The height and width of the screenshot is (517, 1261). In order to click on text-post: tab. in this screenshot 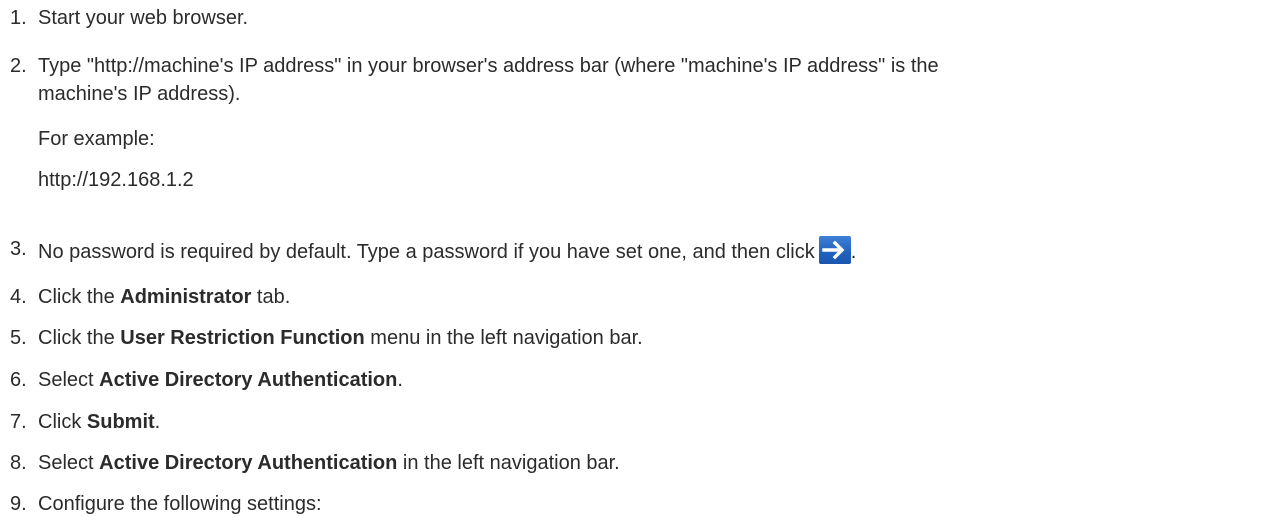, I will do `click(271, 297)`.